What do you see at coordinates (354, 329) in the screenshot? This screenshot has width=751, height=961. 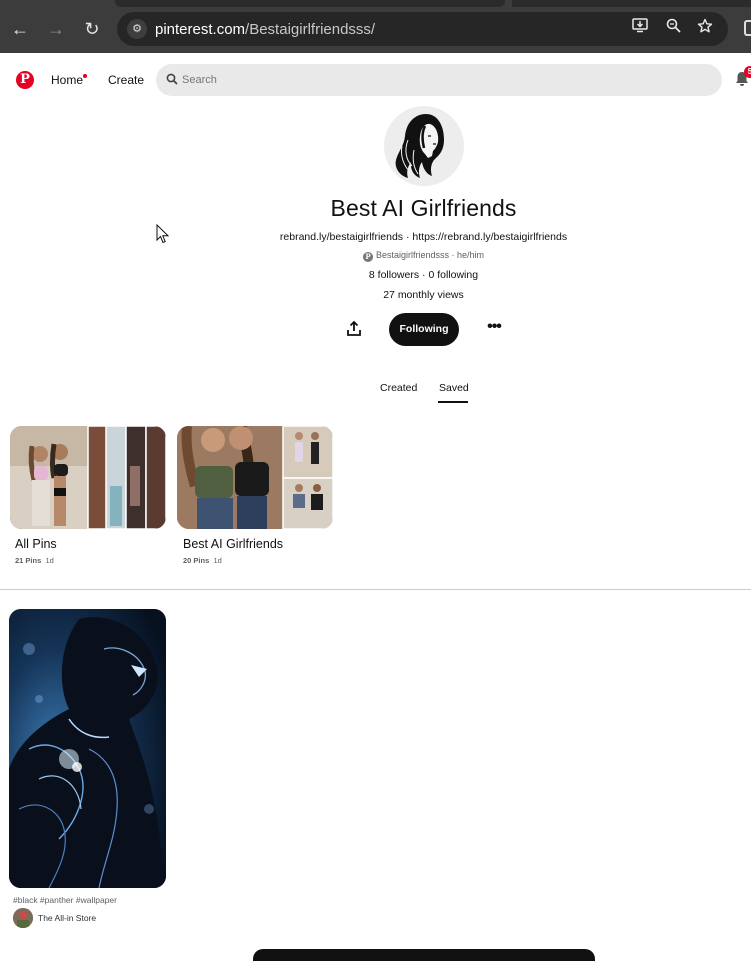 I see `share-icon` at bounding box center [354, 329].